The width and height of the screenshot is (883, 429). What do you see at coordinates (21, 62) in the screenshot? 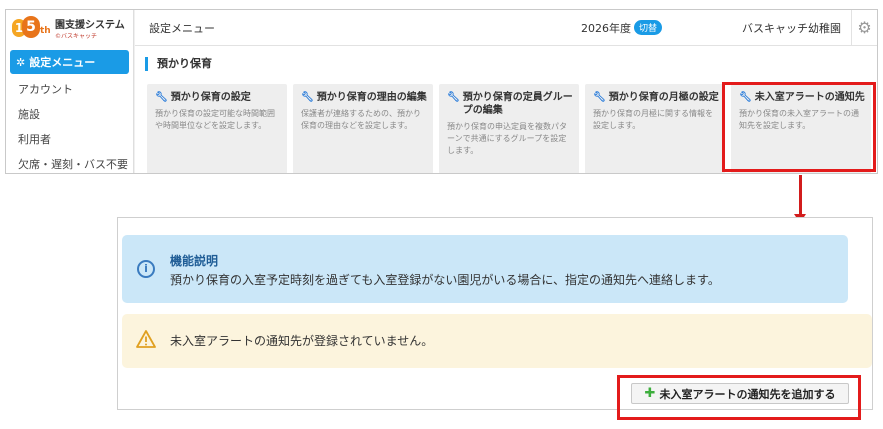
I see `gear-icon: ✲` at bounding box center [21, 62].